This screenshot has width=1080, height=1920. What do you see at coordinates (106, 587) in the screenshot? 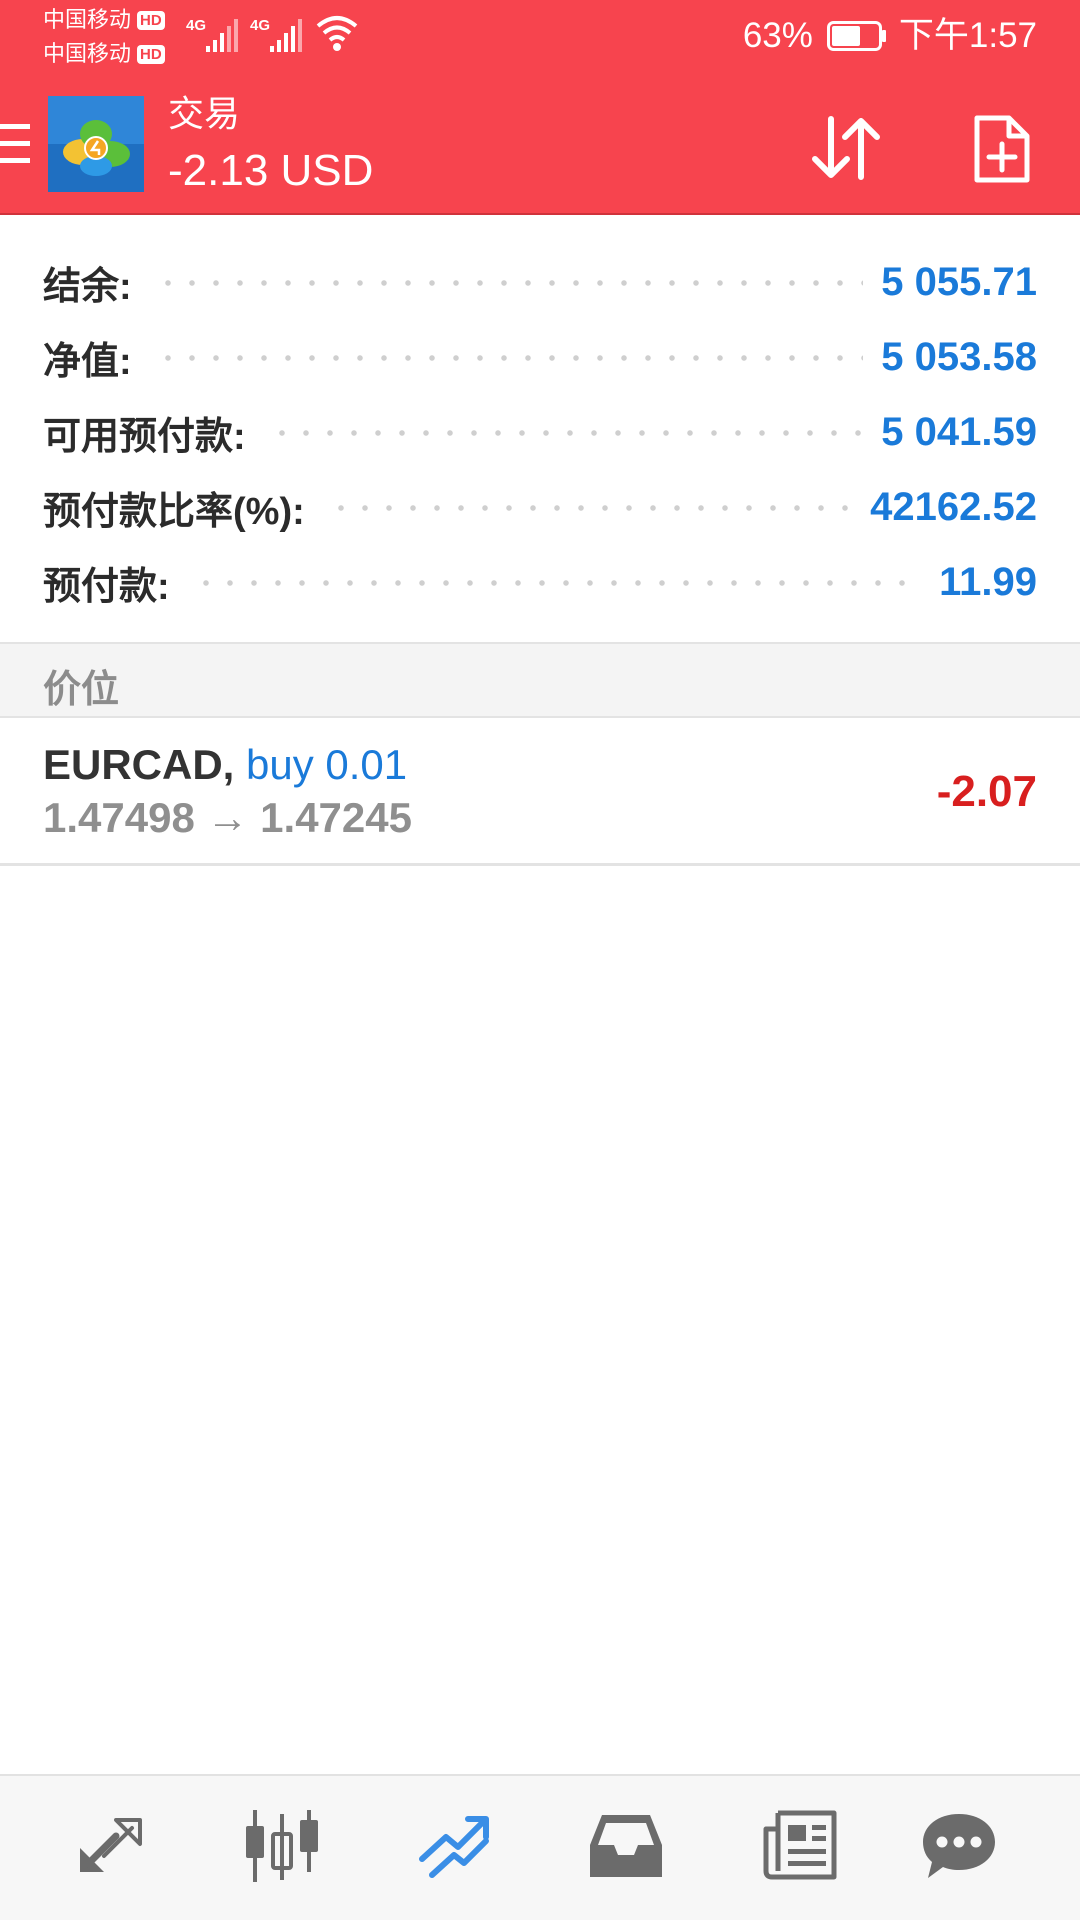
I see `summary-label: 预付款:` at bounding box center [106, 587].